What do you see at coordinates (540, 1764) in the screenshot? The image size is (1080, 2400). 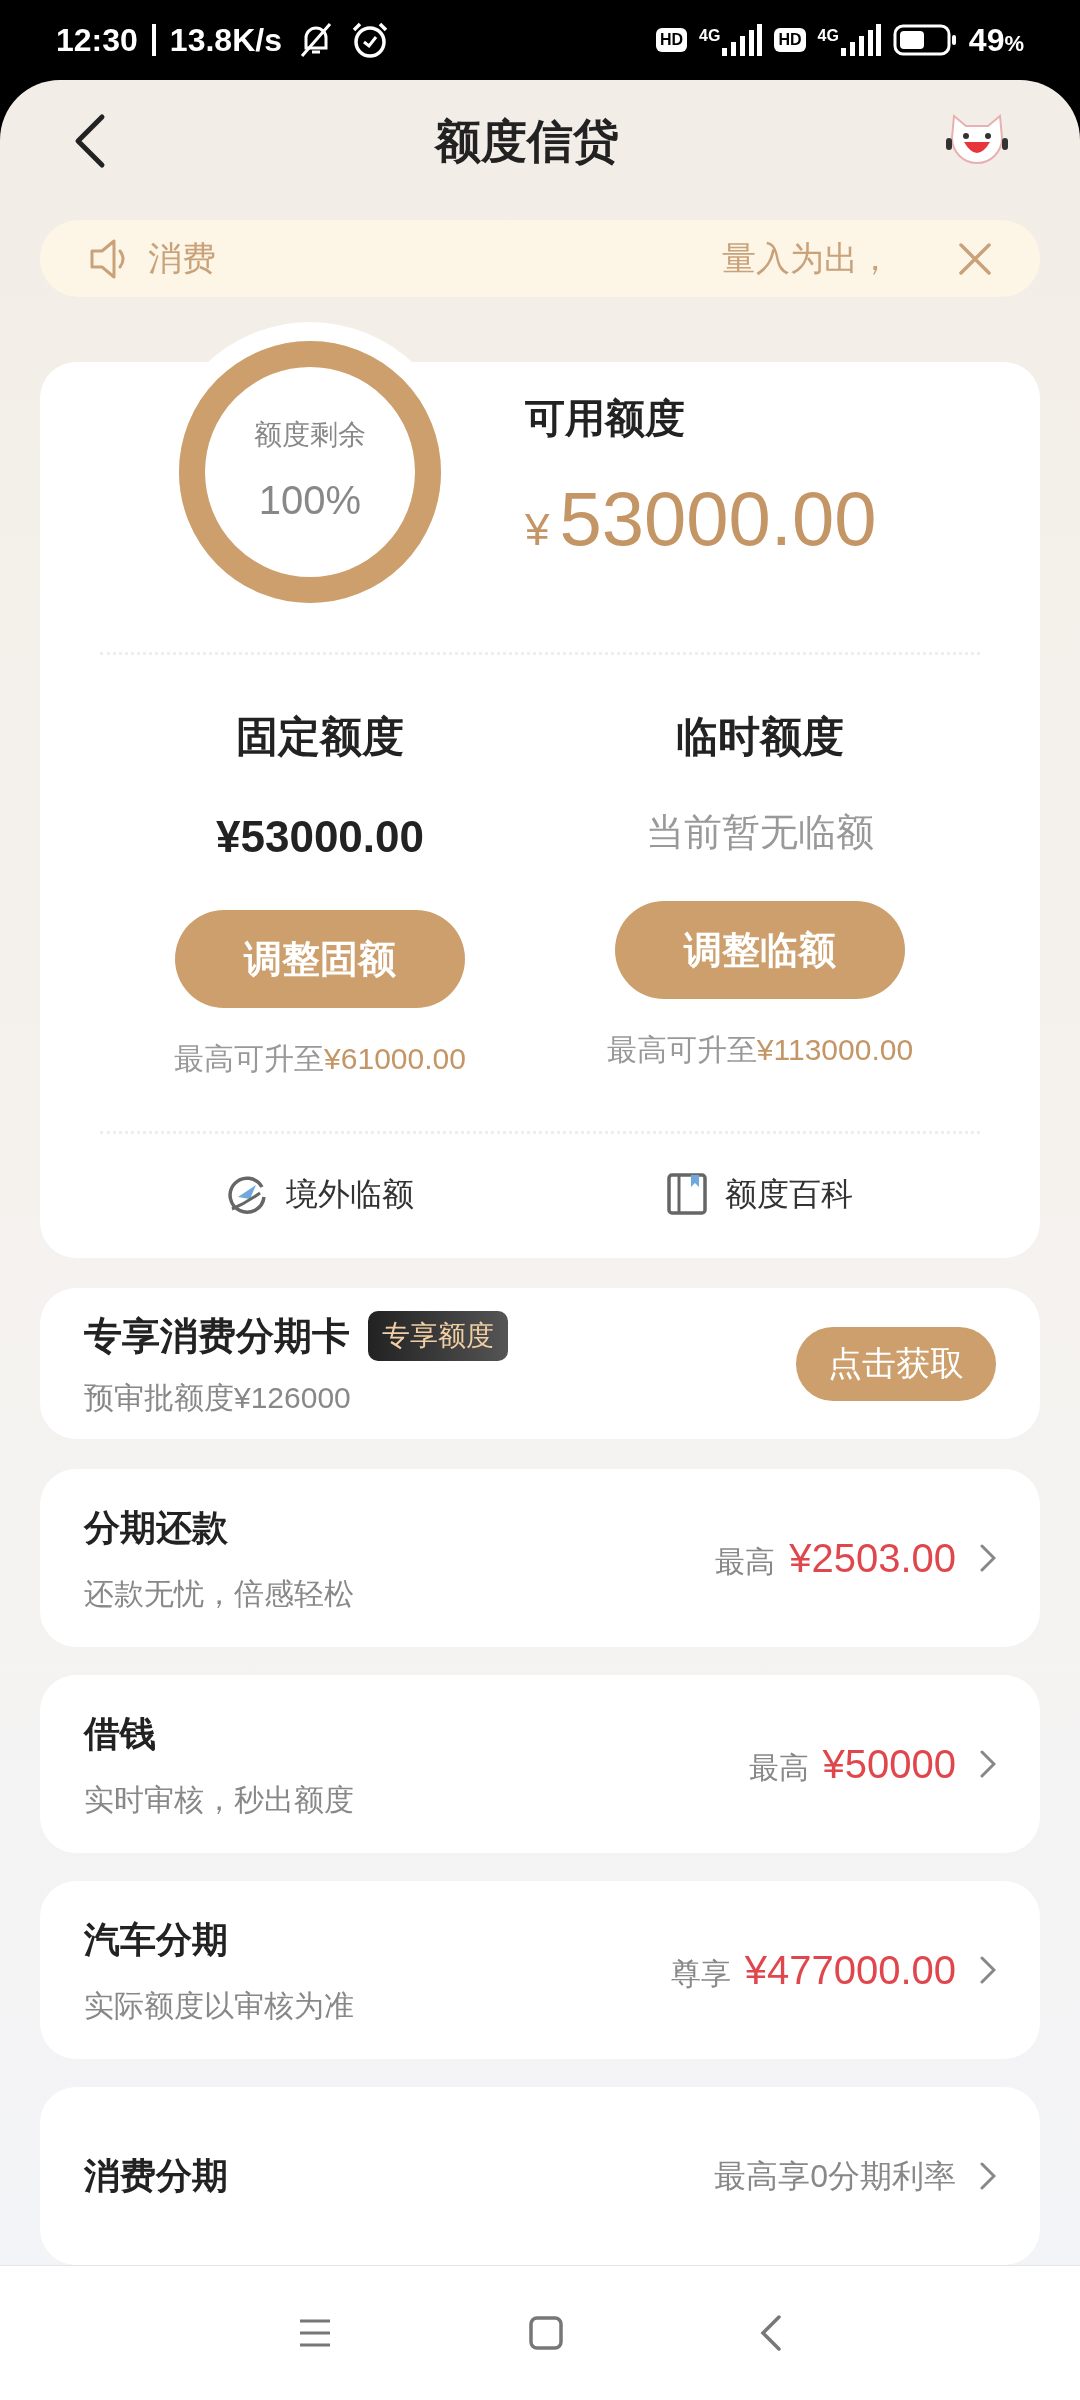 I see `product-card: 借钱 实时审核，秒出额度 最高 ¥50000` at bounding box center [540, 1764].